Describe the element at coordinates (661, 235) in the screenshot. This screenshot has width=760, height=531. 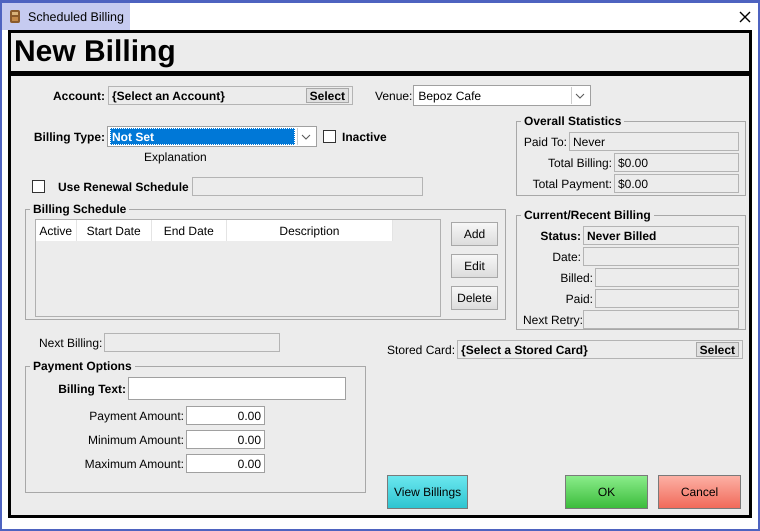
I see `readonly-field: Never Billed` at that location.